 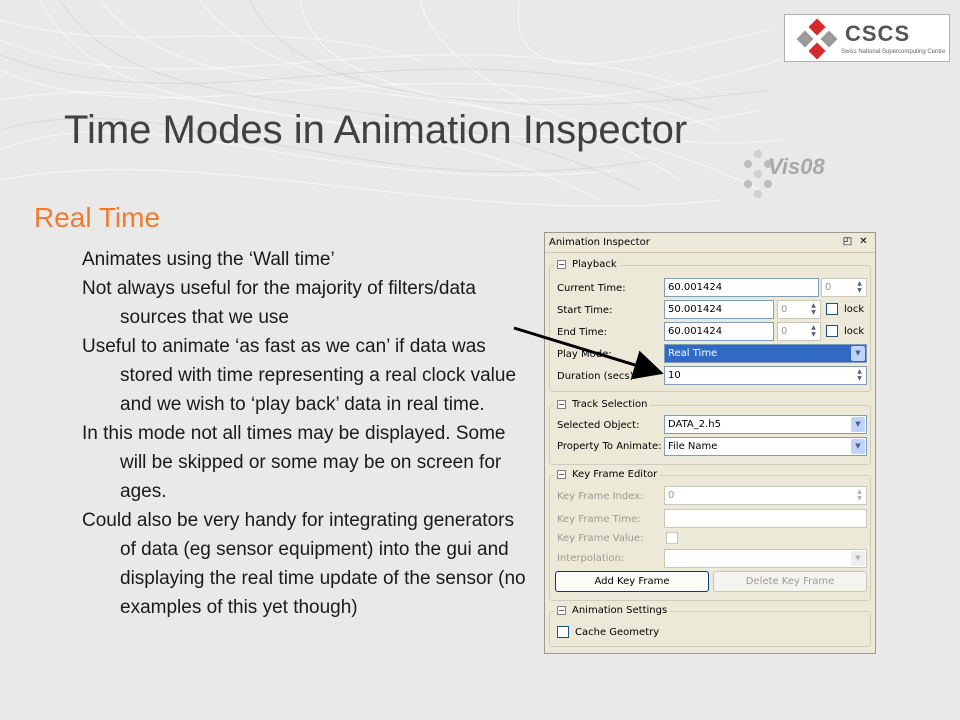 What do you see at coordinates (799, 309) in the screenshot?
I see `start-time-index-spinbox: 0 ▲ ▼` at bounding box center [799, 309].